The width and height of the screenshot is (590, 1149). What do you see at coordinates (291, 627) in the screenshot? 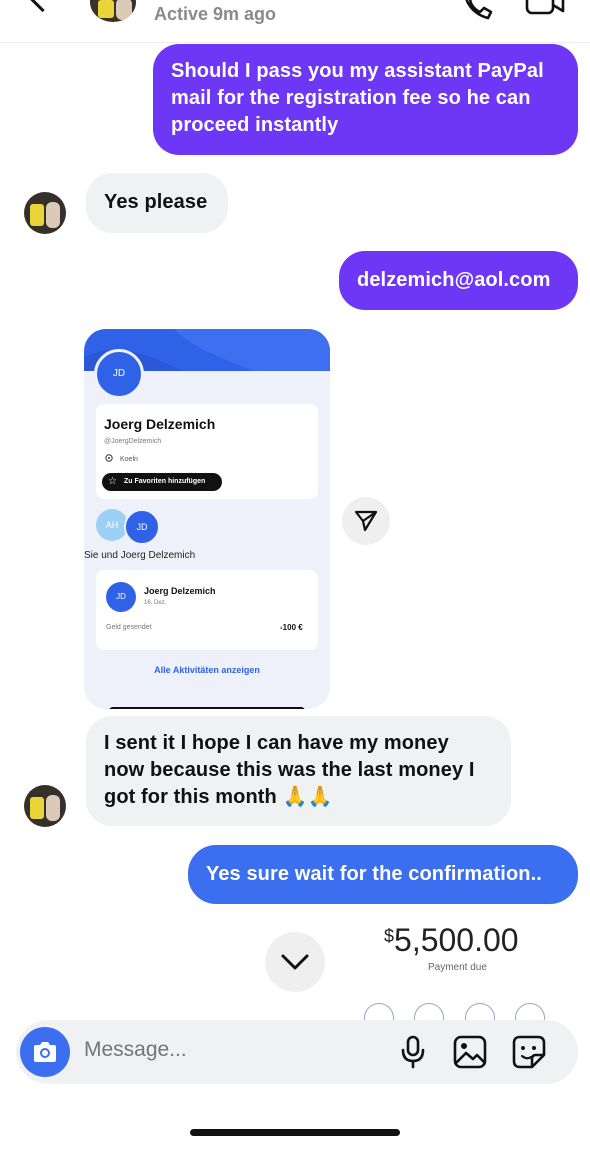
I see `transaction-amount: -100 €` at bounding box center [291, 627].